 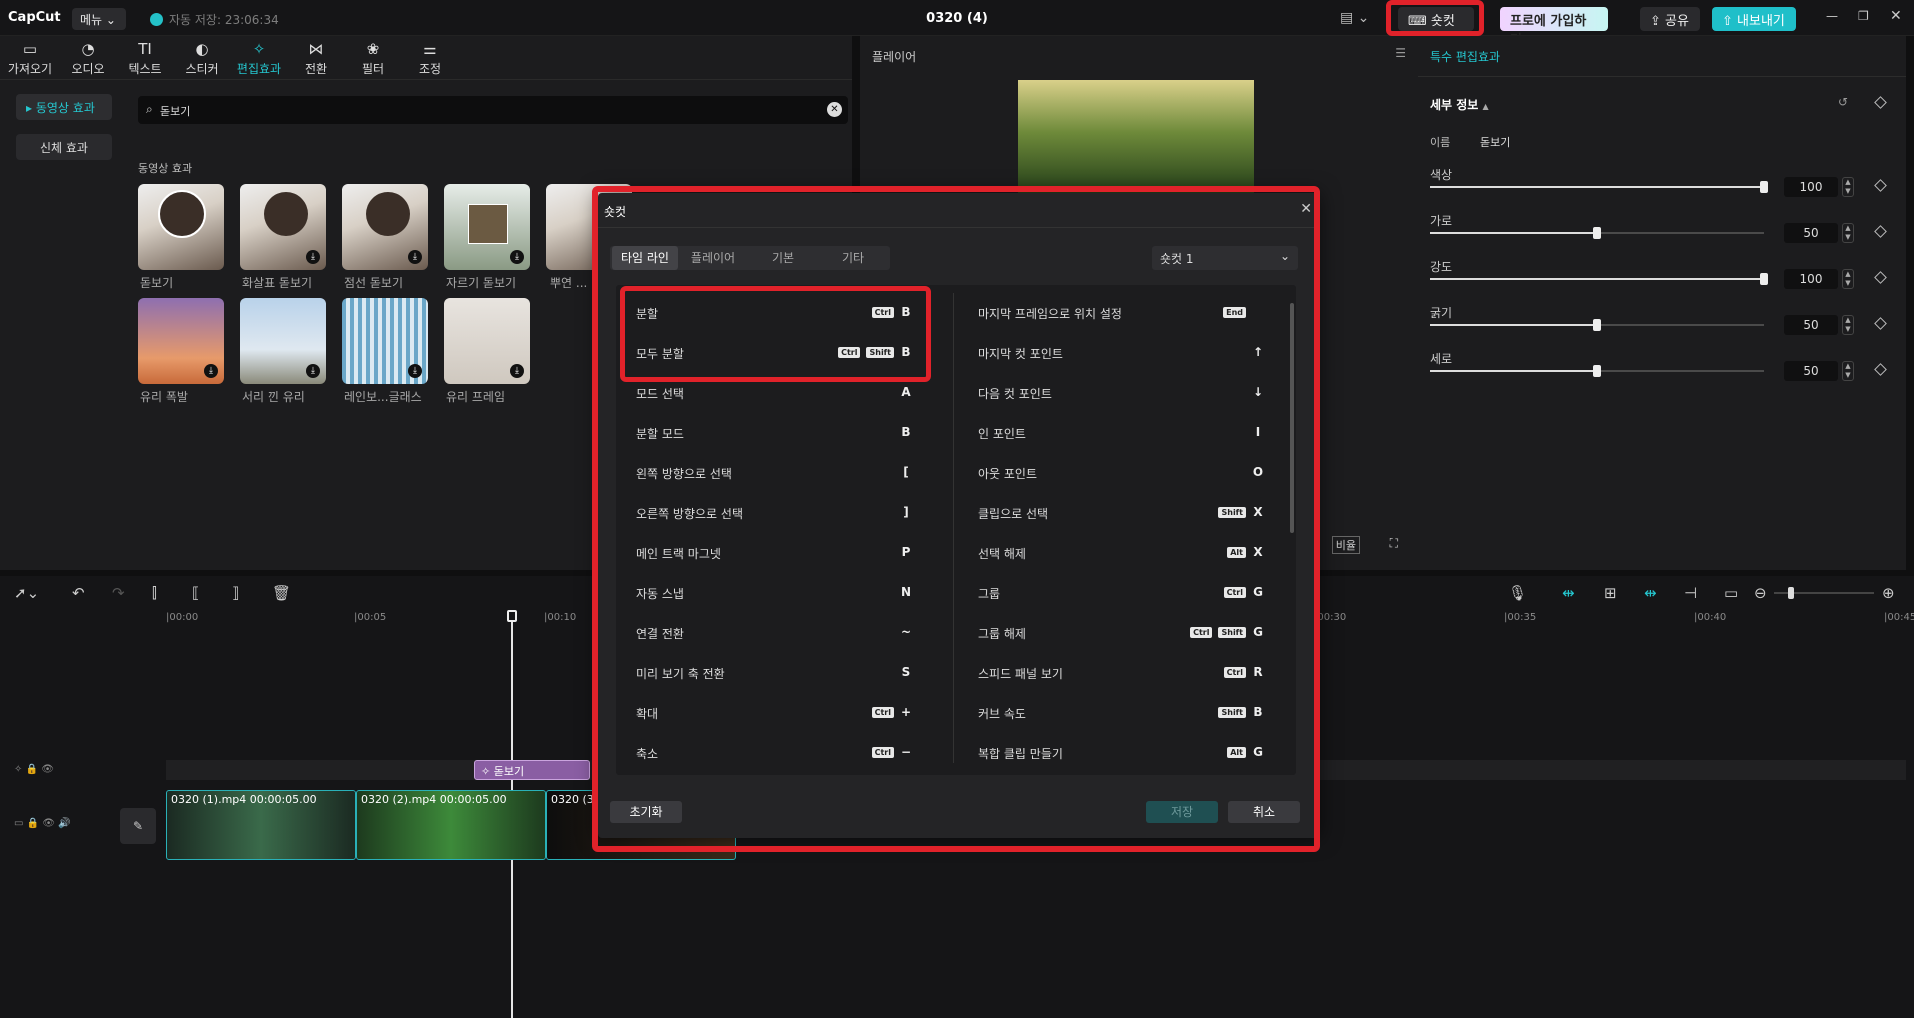 What do you see at coordinates (1896, 16) in the screenshot?
I see `close-window-icon: ✕` at bounding box center [1896, 16].